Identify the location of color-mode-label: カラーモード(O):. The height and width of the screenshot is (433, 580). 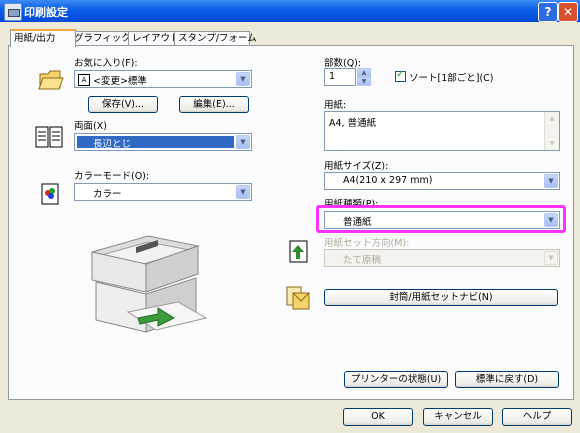
(112, 176).